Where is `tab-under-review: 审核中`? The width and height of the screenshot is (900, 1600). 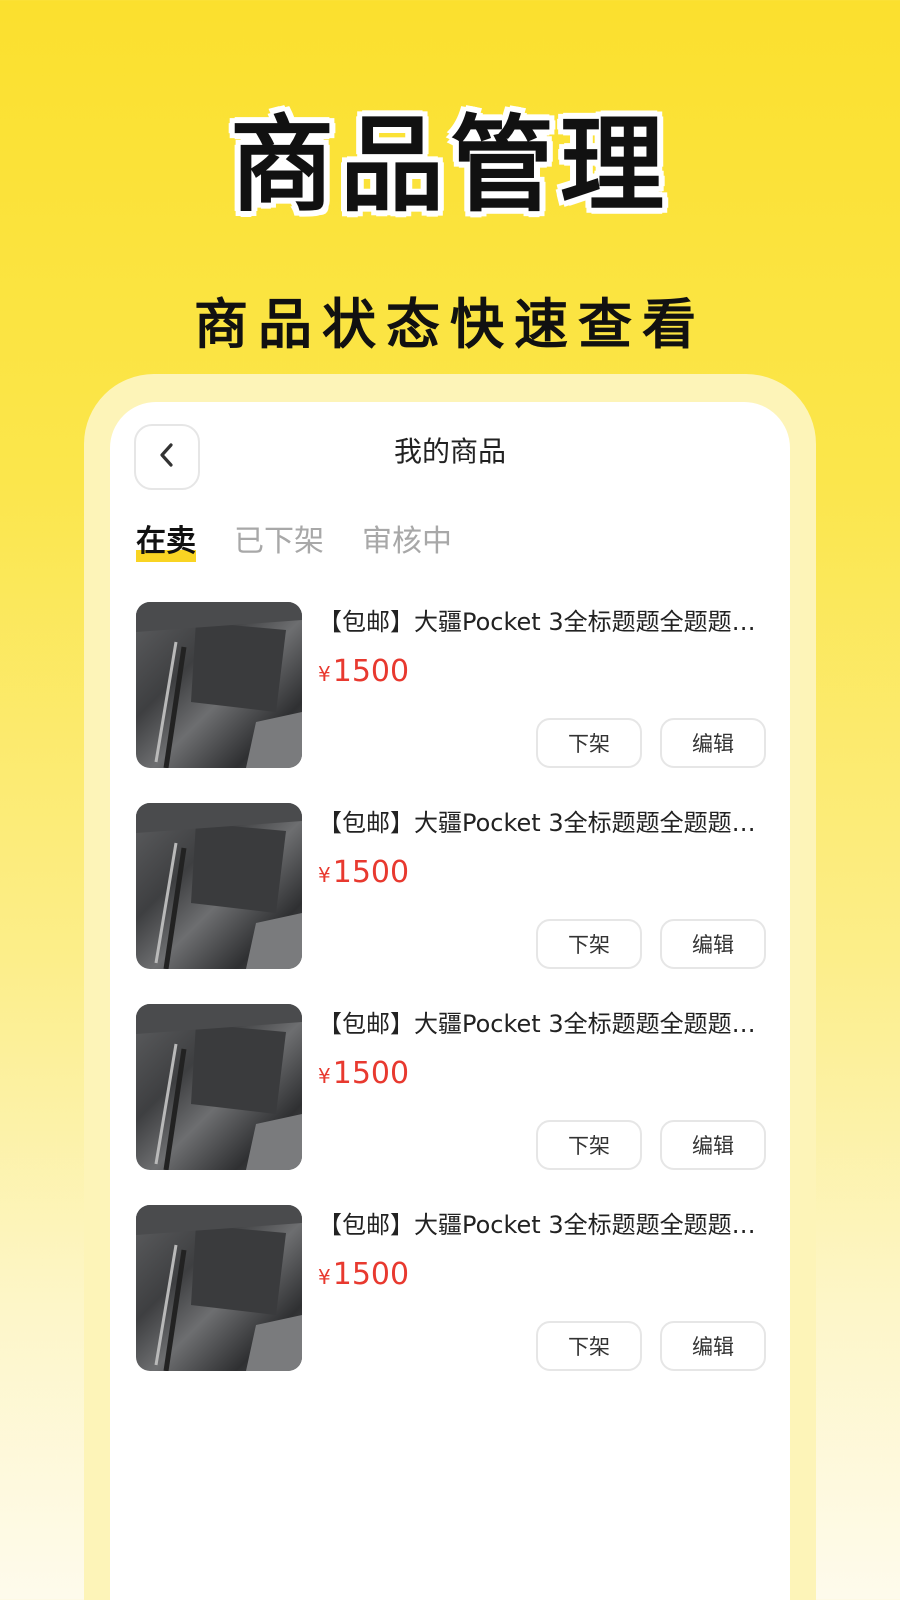 tab-under-review: 审核中 is located at coordinates (407, 542).